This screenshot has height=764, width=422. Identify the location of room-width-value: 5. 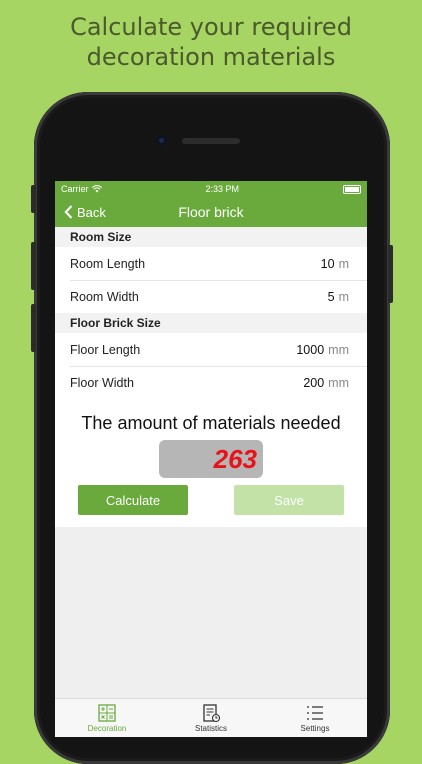
(331, 297).